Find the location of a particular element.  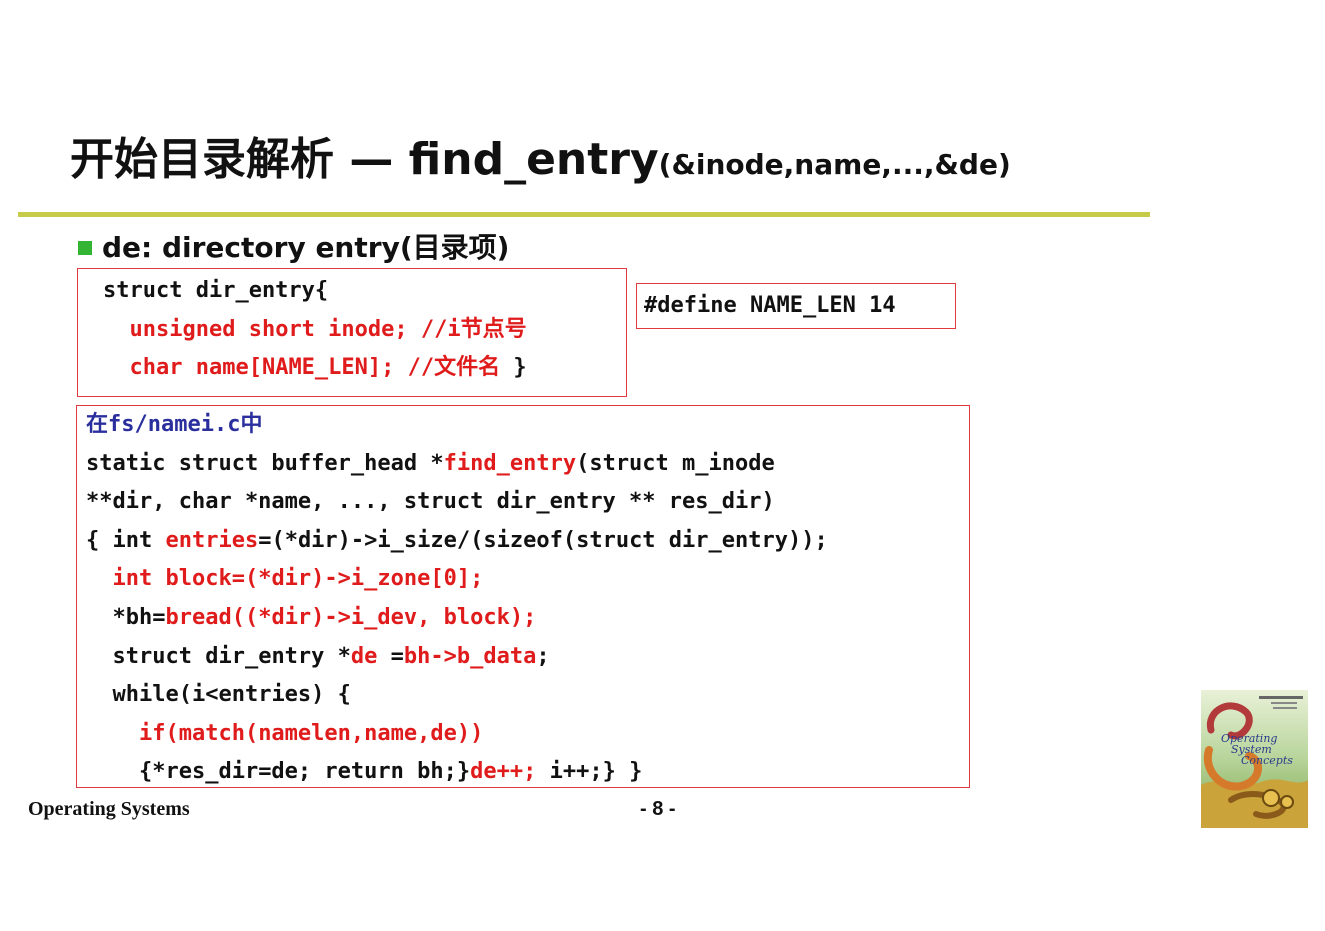

book-cover-image: Operating System Concepts is located at coordinates (1254, 759).